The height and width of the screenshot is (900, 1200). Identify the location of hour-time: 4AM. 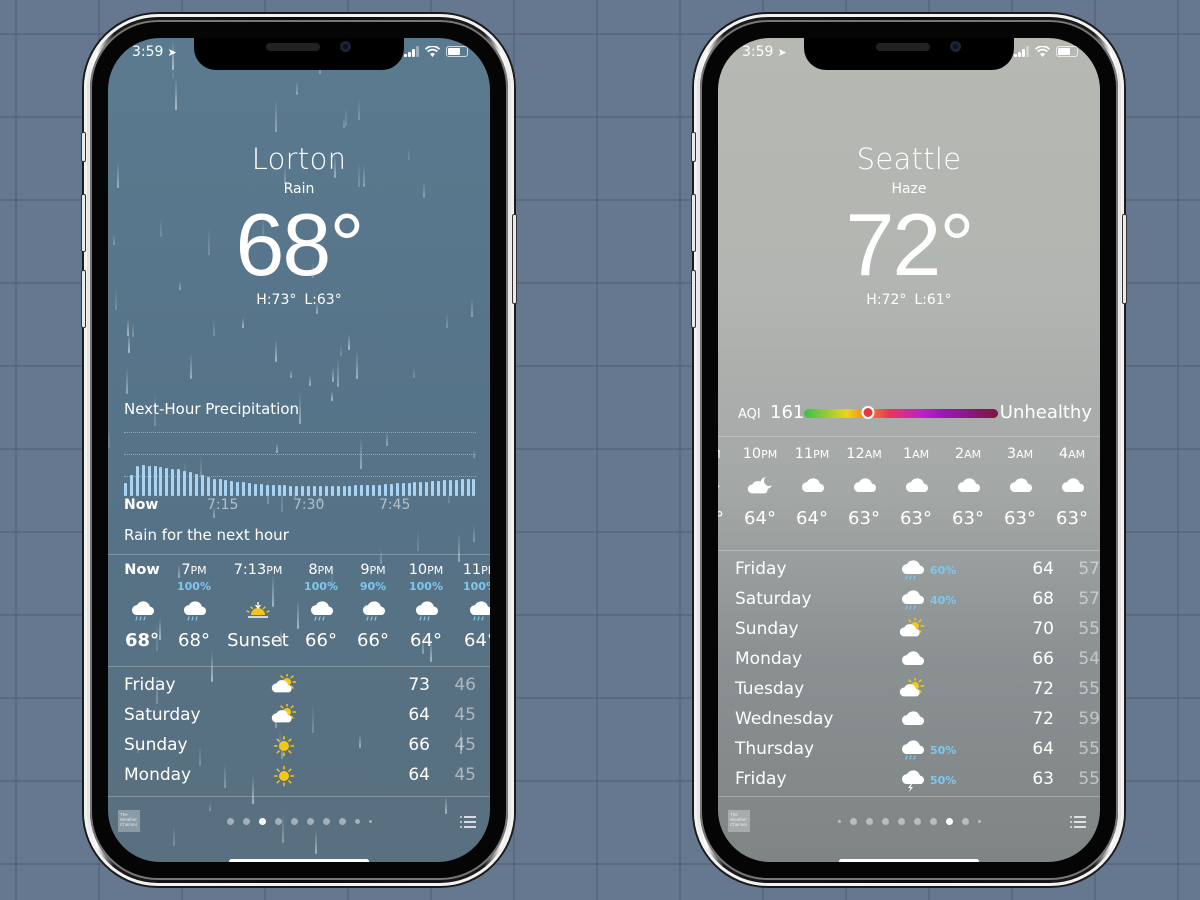
(1072, 454).